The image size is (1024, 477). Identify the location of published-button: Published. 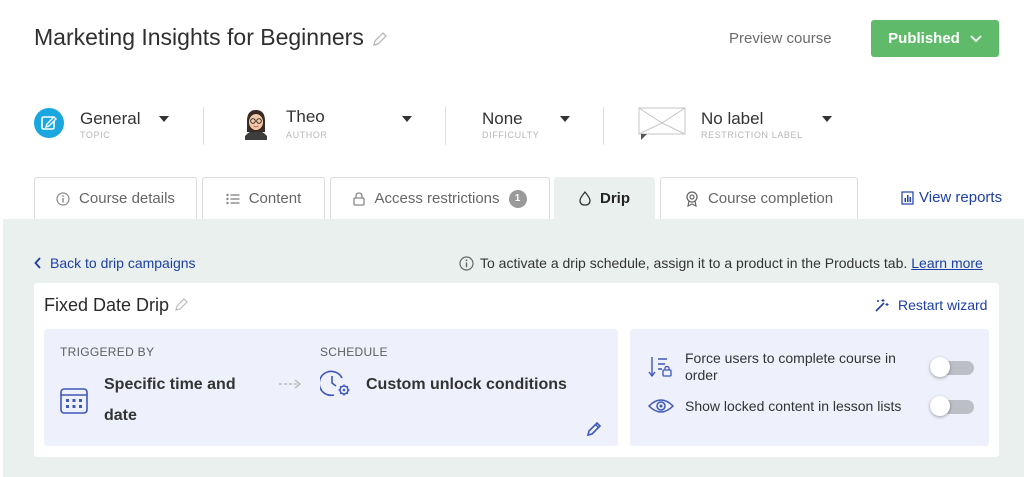
(935, 38).